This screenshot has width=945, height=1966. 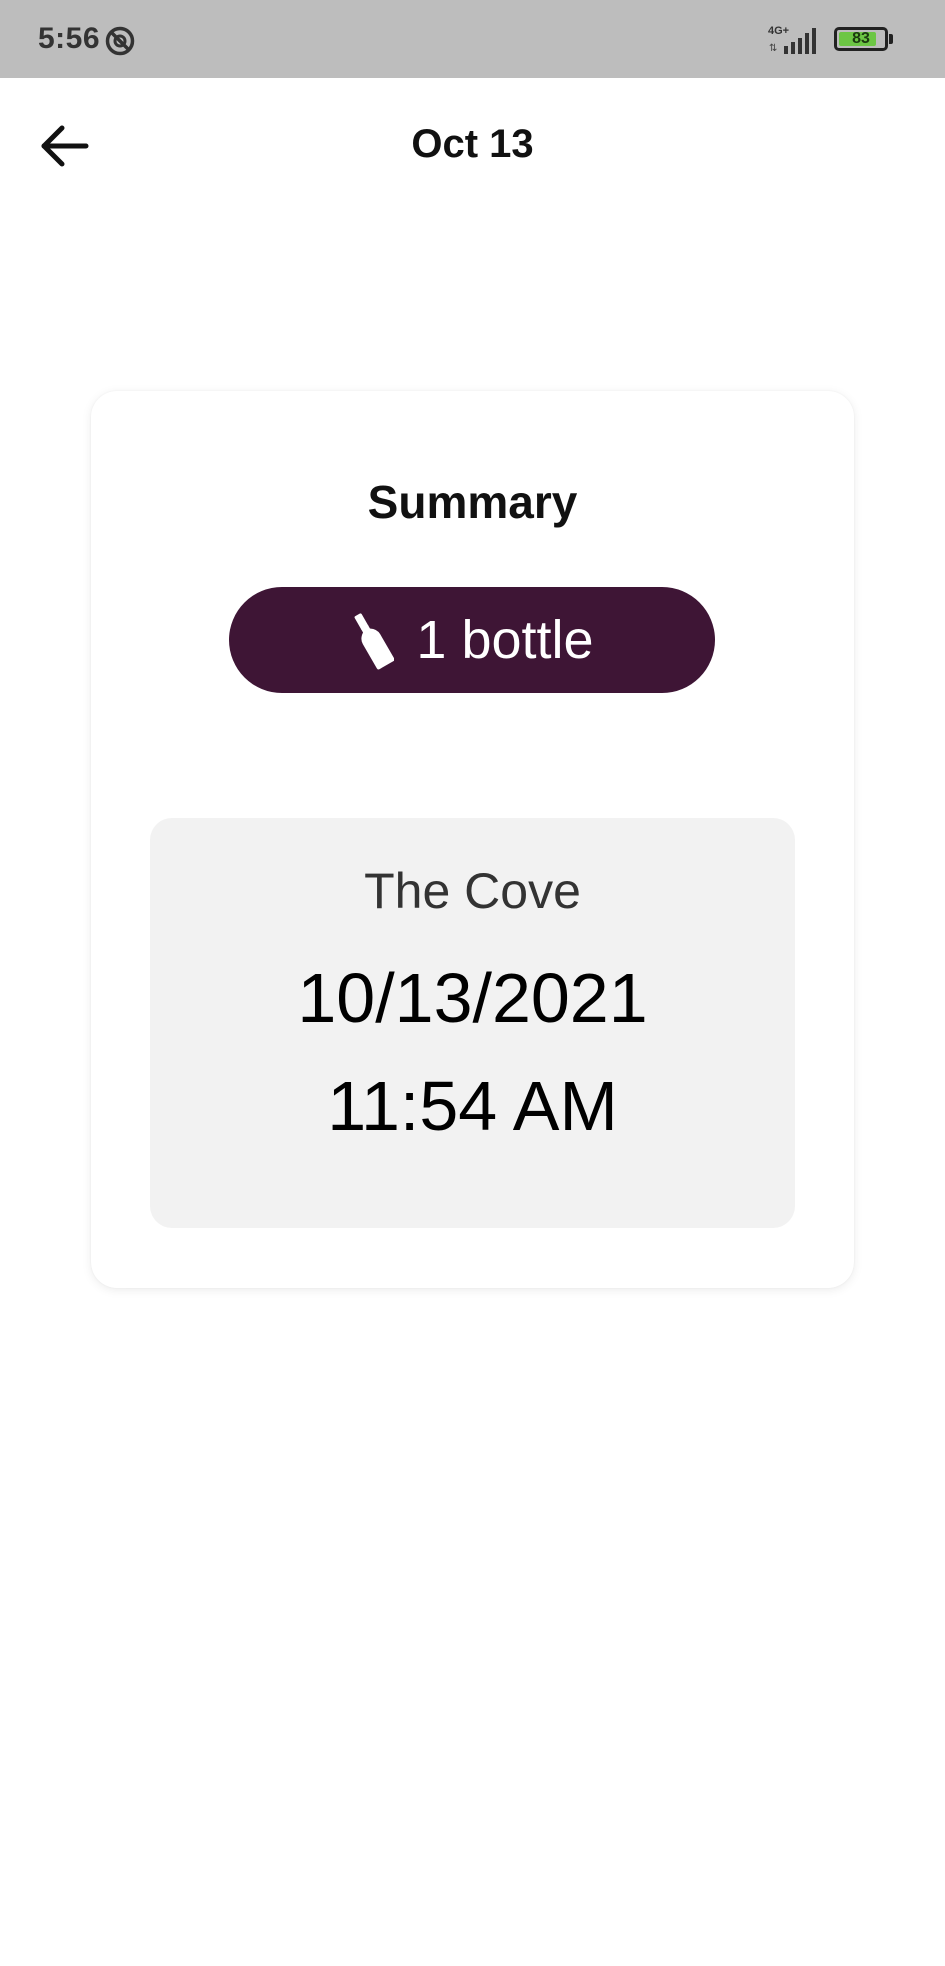 I want to click on battery-cap, so click(x=891, y=39).